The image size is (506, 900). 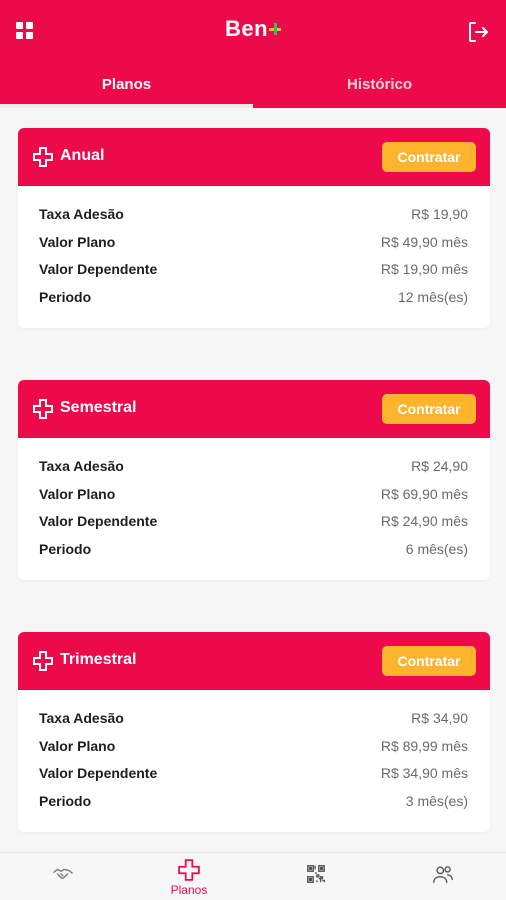 I want to click on detail-value: 12 mês(es), so click(x=432, y=296).